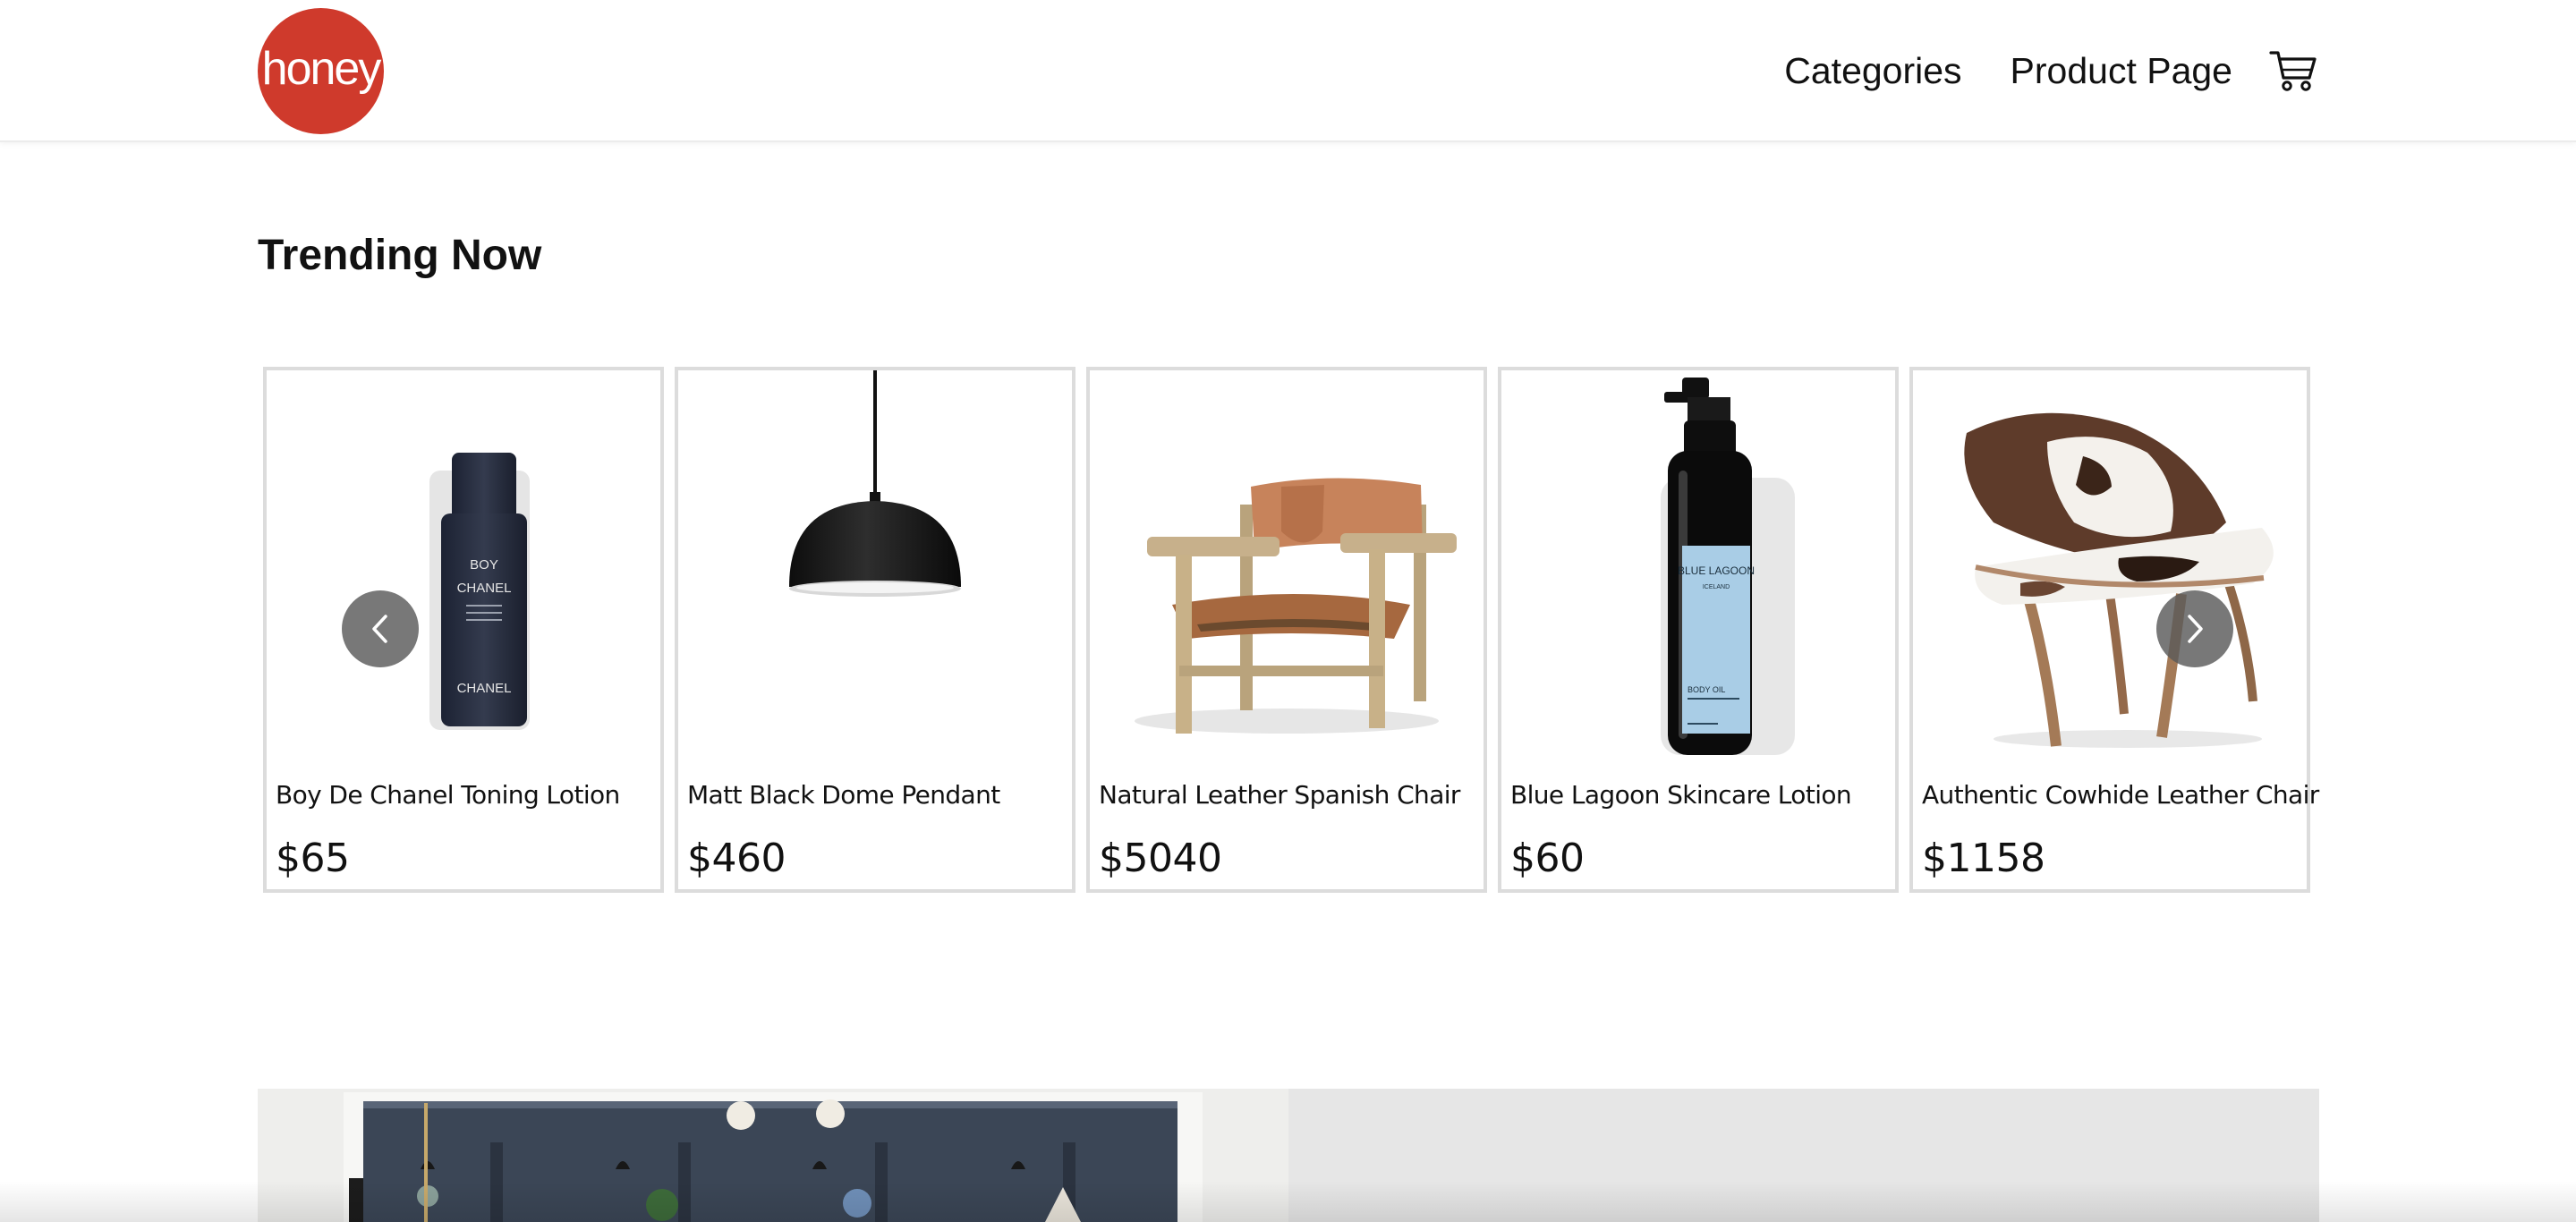 The height and width of the screenshot is (1222, 2576). I want to click on product-name: Blue Lagoon Skincare Lotion, so click(1681, 795).